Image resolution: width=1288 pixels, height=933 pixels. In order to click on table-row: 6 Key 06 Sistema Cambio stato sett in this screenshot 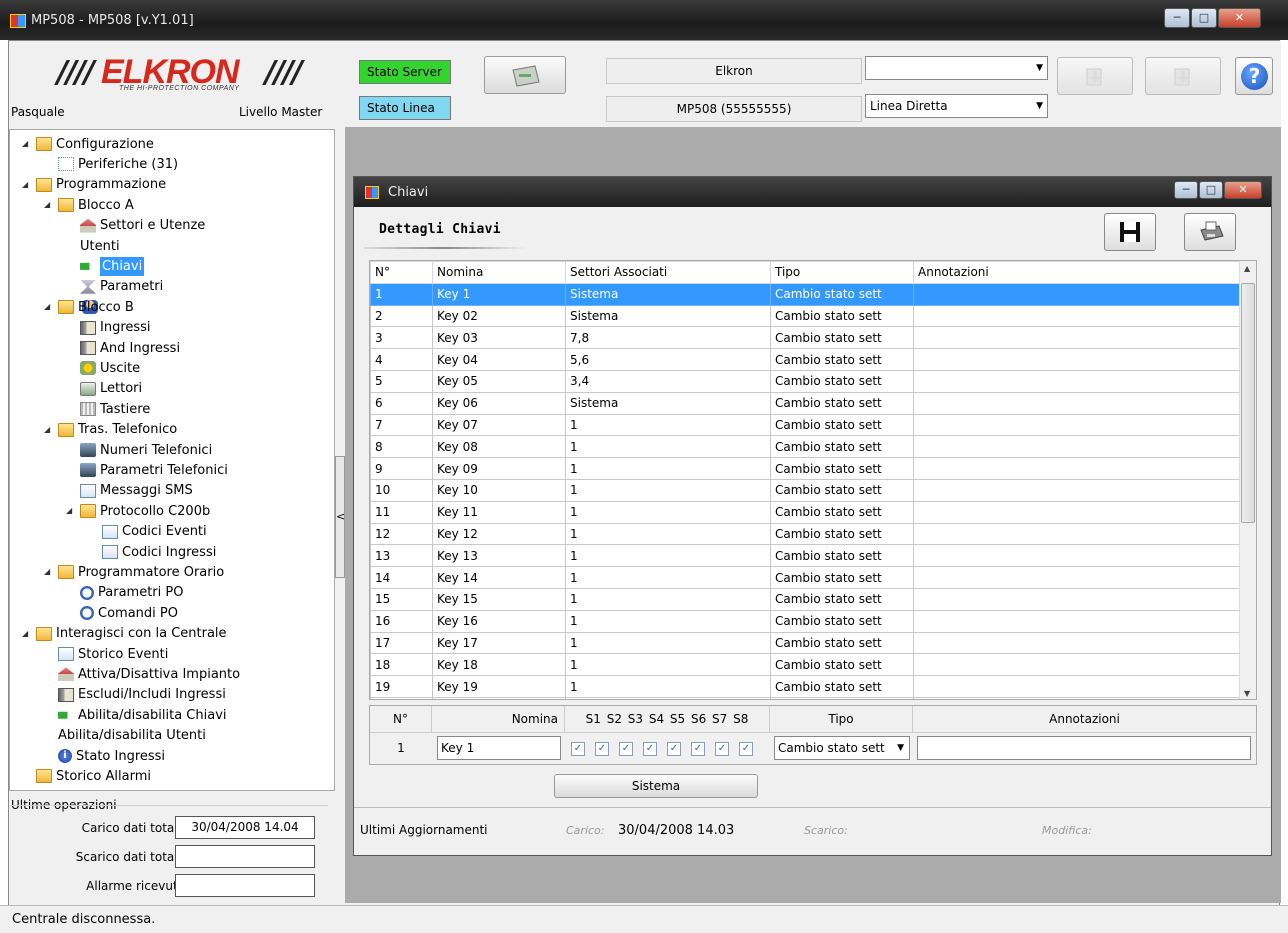, I will do `click(806, 403)`.